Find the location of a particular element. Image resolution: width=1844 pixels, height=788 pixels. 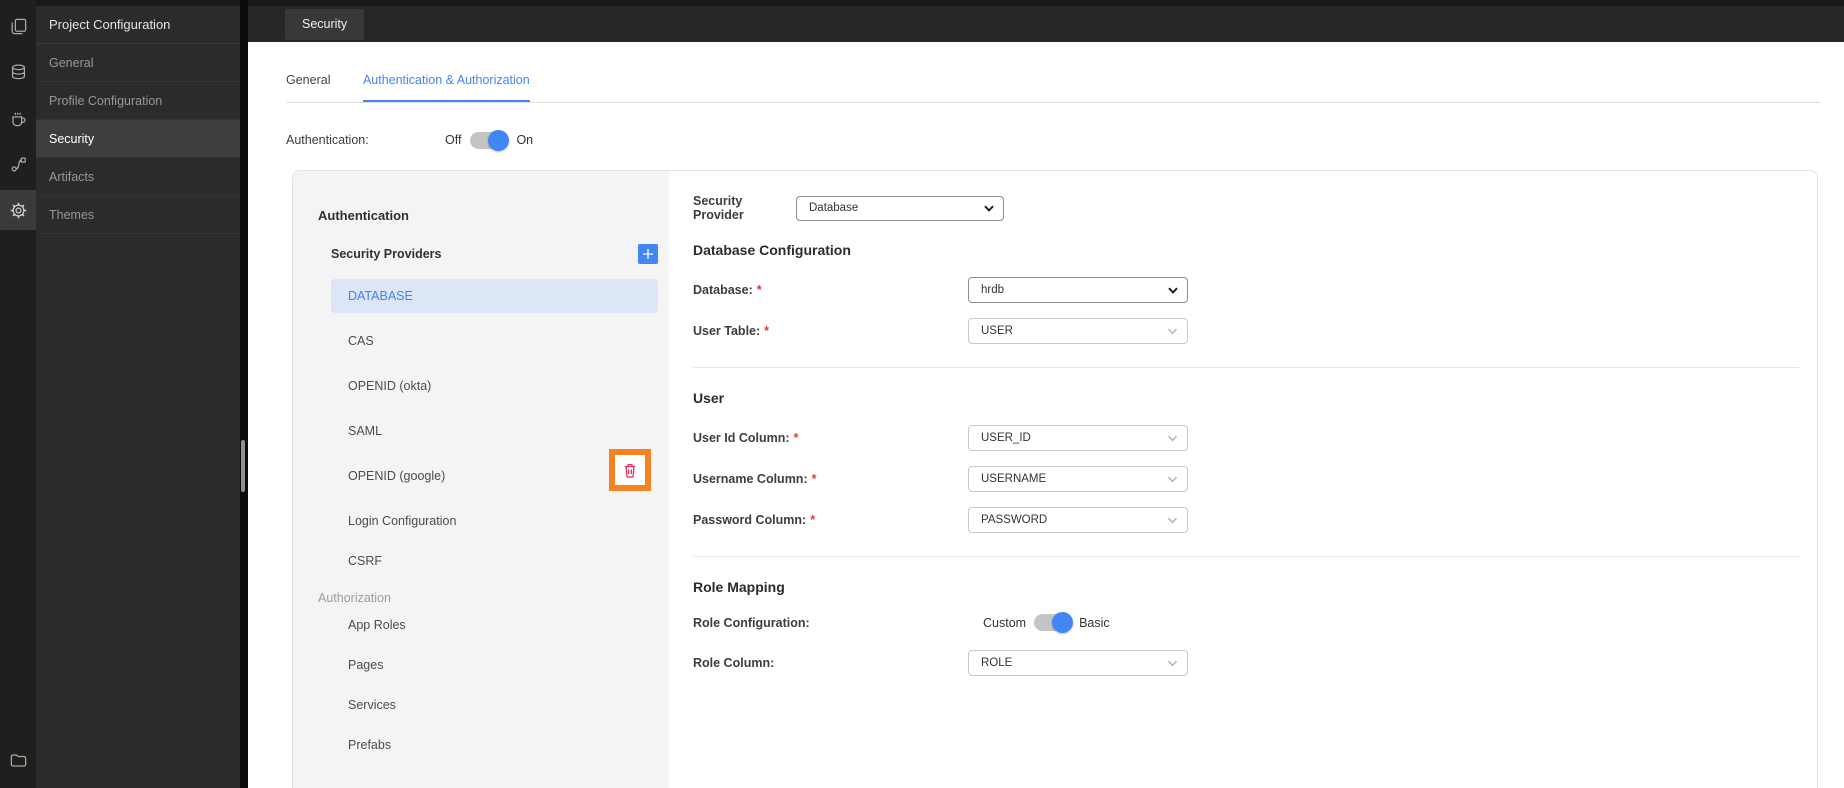

provider-item-cas: CAS is located at coordinates (494, 341).